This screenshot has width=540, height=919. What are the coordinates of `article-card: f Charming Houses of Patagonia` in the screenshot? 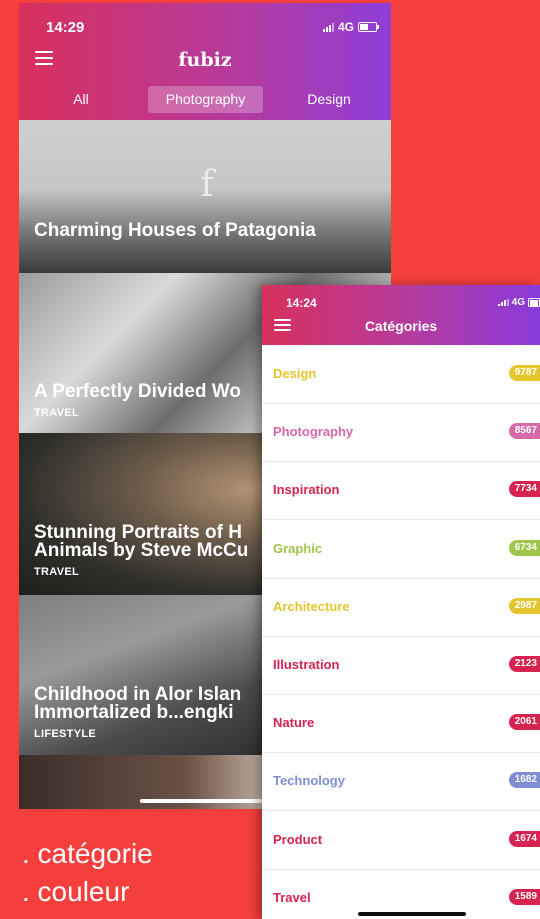 It's located at (205, 196).